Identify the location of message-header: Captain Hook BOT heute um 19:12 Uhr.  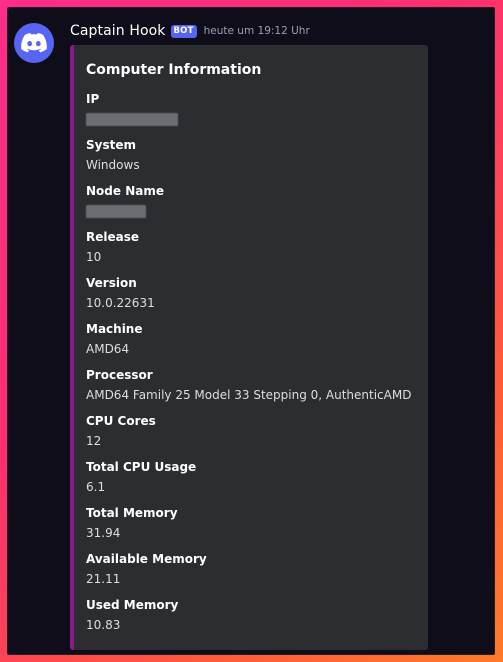
(190, 31).